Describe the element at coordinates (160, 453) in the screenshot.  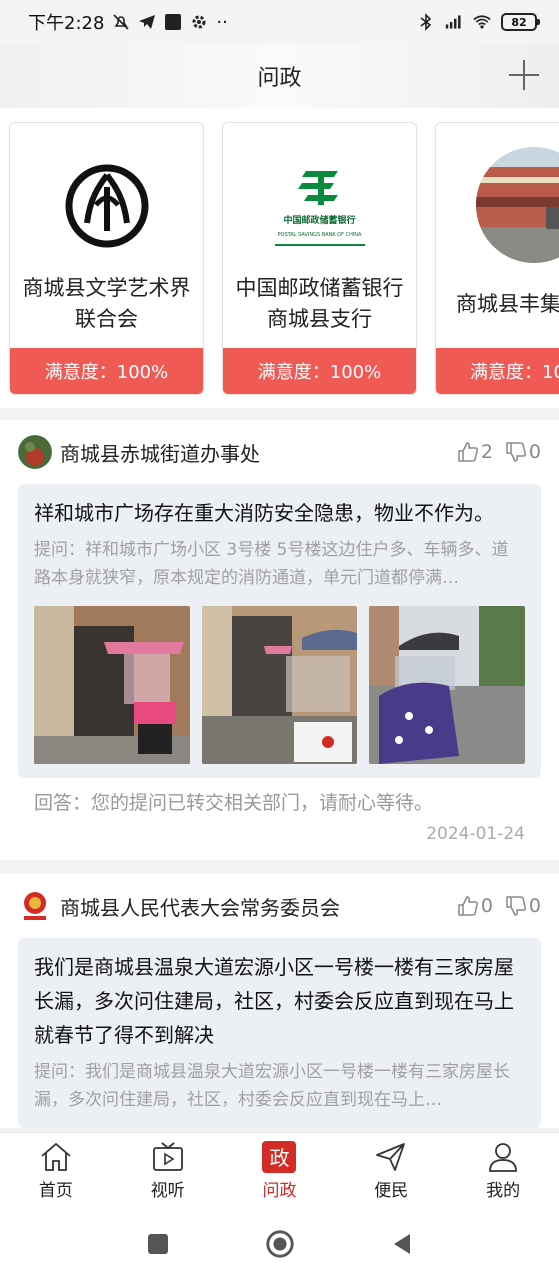
I see `department-name: 商城县赤城街道办事处` at that location.